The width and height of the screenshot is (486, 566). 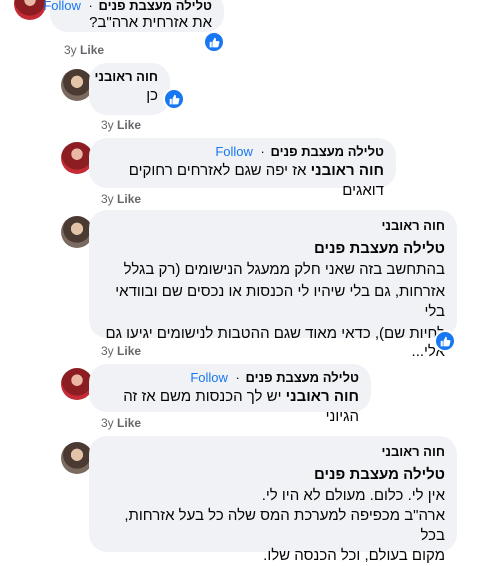 What do you see at coordinates (152, 95) in the screenshot?
I see `comment-text: כן` at bounding box center [152, 95].